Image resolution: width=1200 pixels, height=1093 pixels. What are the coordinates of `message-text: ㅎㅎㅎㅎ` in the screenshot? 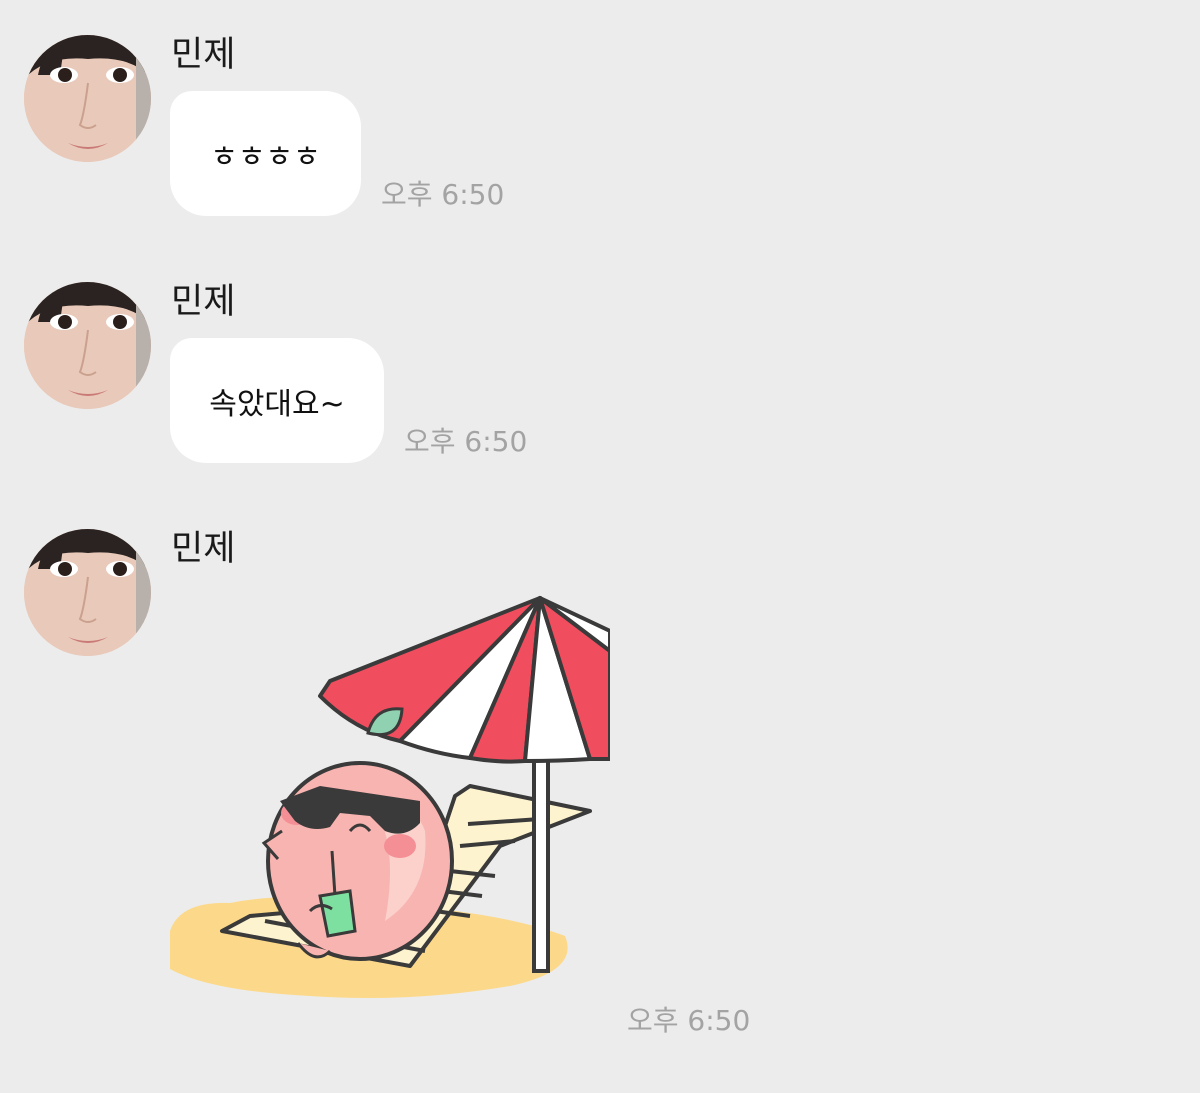 It's located at (265, 157).